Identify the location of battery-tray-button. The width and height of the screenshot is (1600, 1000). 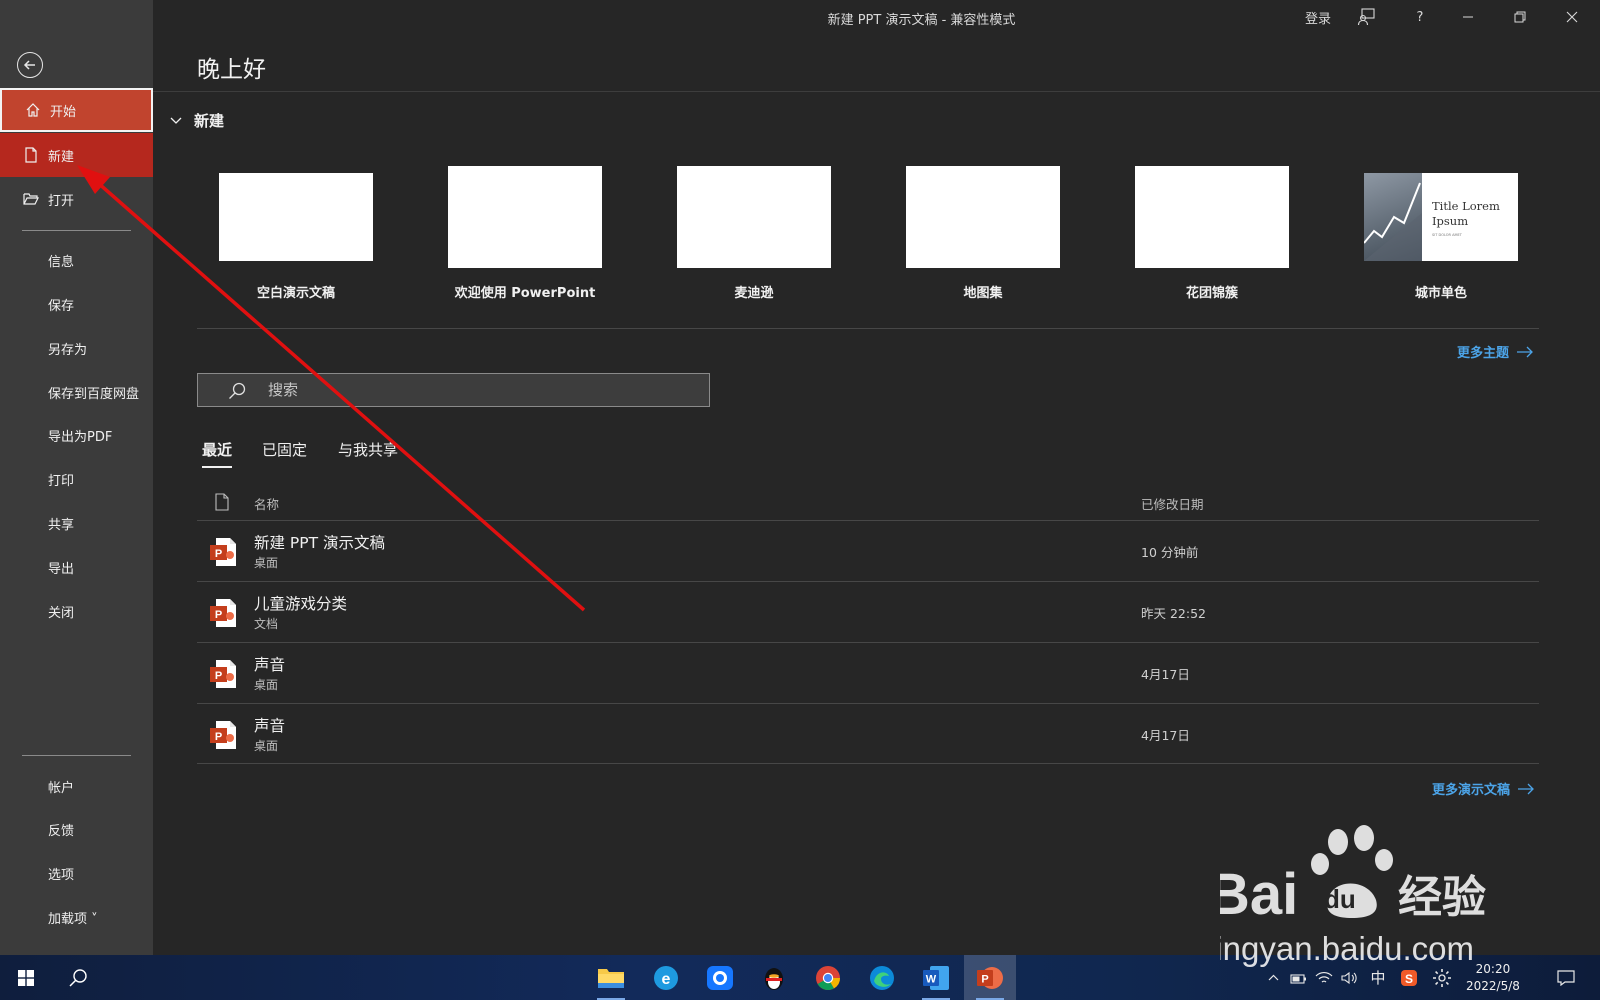
(1298, 977).